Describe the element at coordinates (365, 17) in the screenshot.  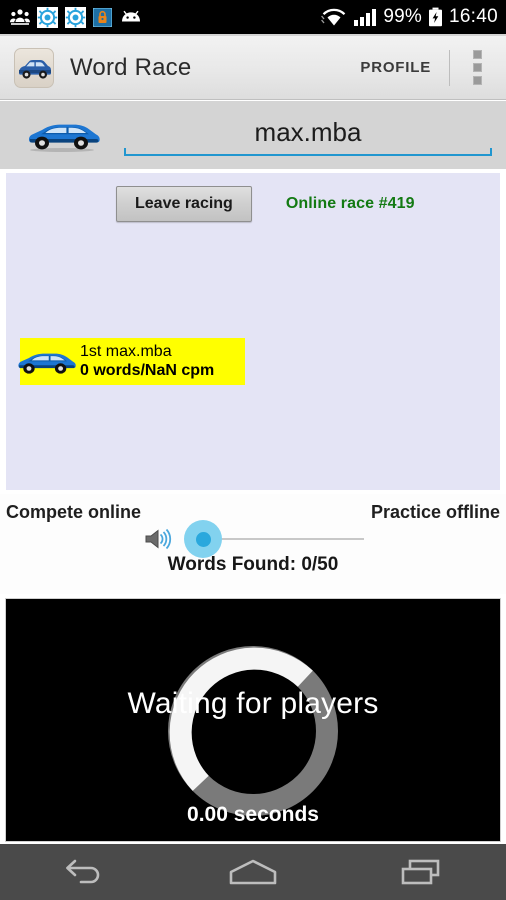
I see `cellular-signal-icon` at that location.